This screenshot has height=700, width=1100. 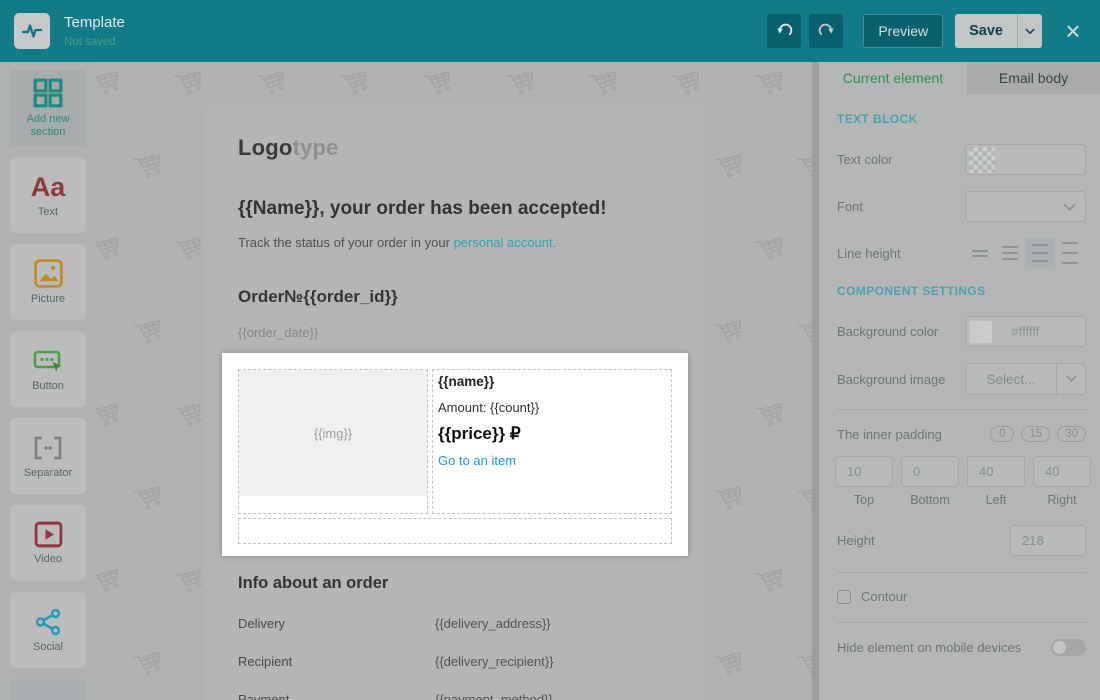 I want to click on padding-right-input, so click(x=1062, y=471).